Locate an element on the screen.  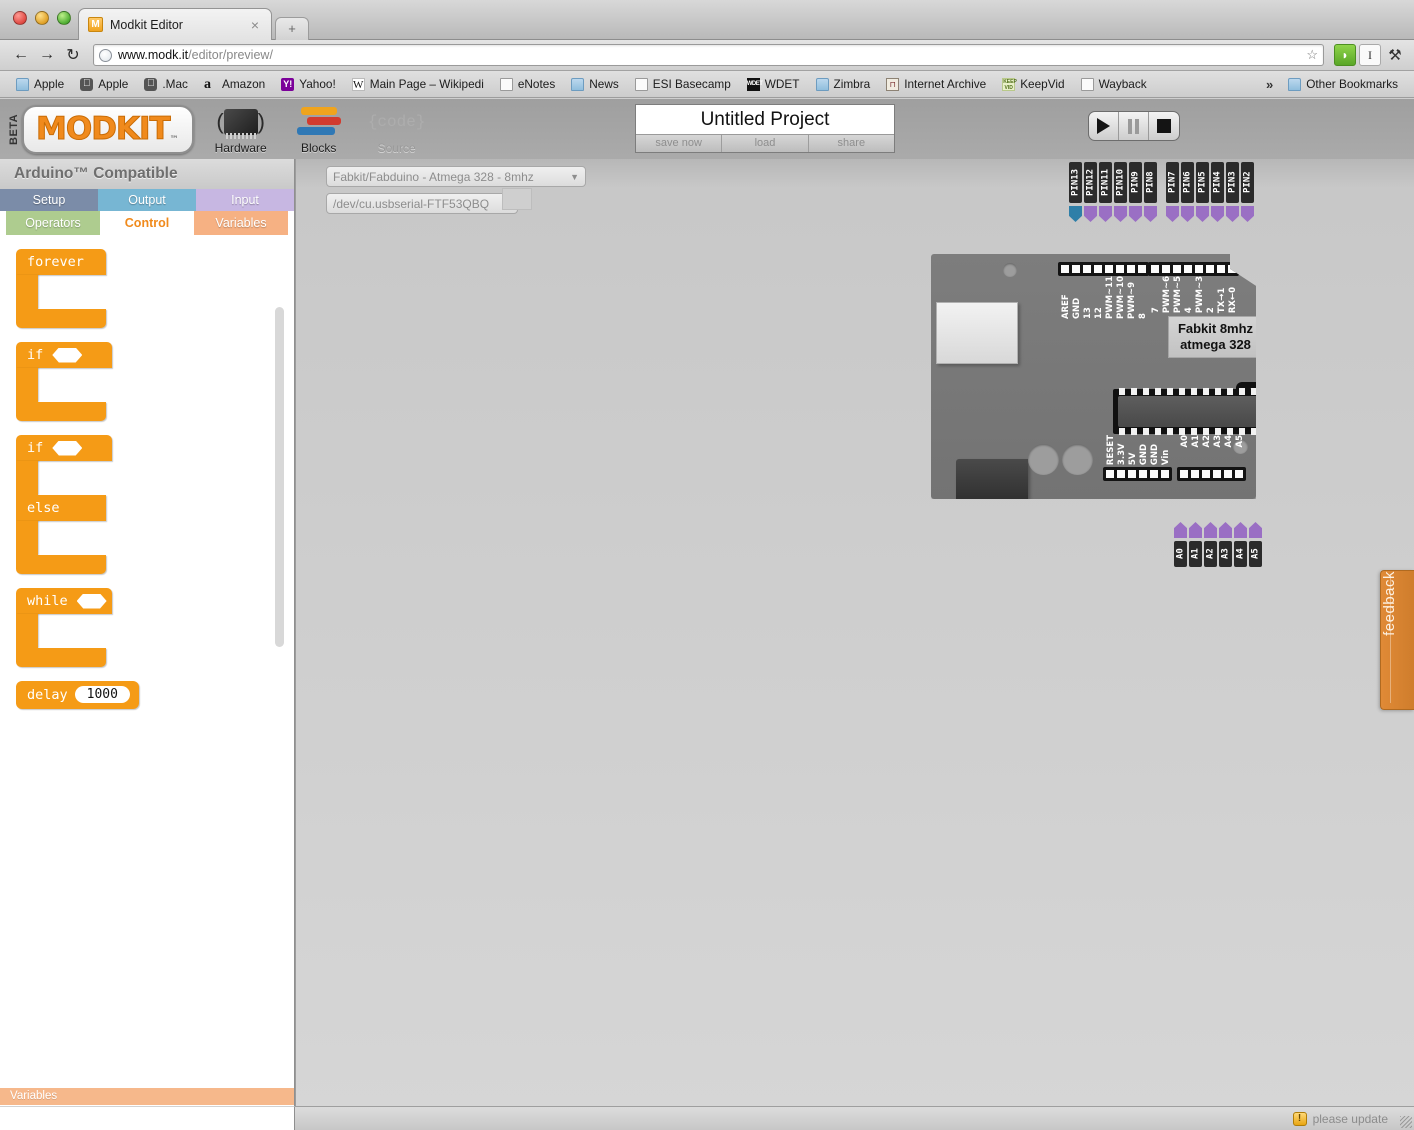
pin-tag: A4 is located at coordinates (1240, 544).